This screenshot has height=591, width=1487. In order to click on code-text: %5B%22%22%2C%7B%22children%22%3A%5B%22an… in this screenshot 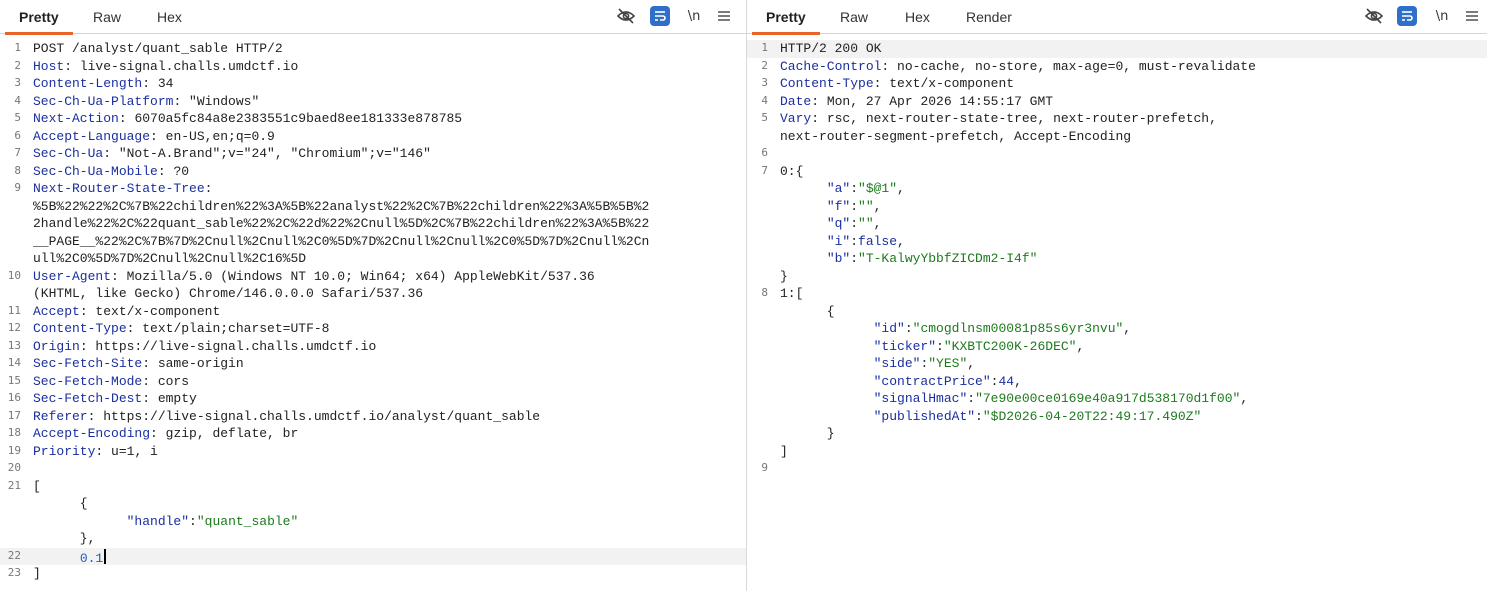, I will do `click(341, 206)`.